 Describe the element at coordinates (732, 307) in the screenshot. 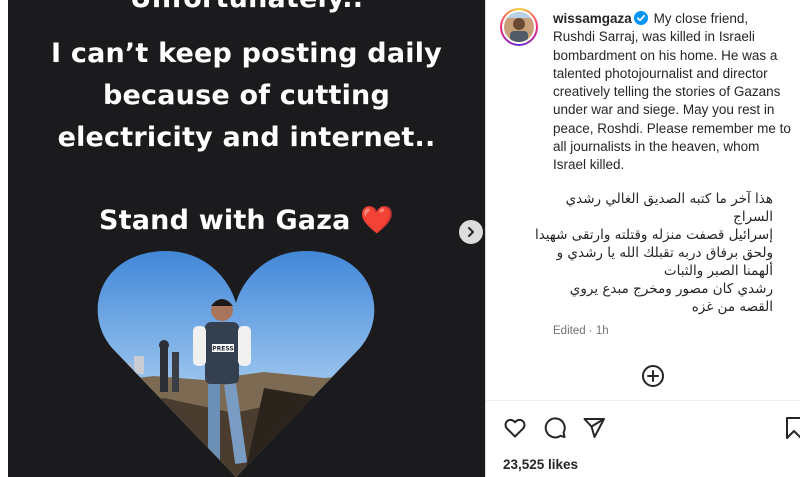

I see `caption-arabic-line: القصه من غزه` at that location.